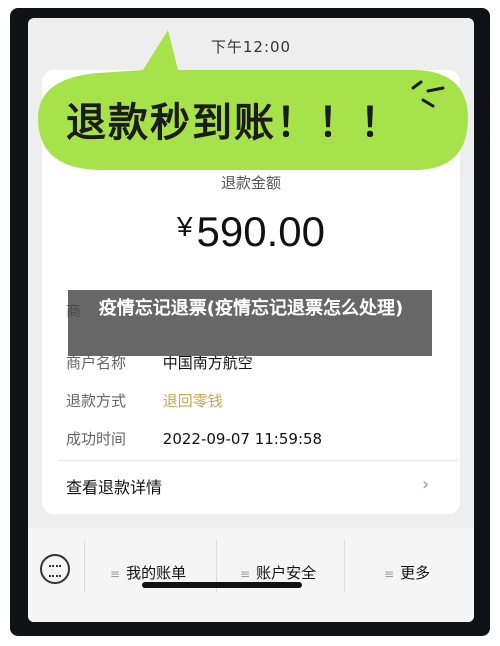  Describe the element at coordinates (192, 401) in the screenshot. I see `refund-method-value: 退回零钱` at that location.